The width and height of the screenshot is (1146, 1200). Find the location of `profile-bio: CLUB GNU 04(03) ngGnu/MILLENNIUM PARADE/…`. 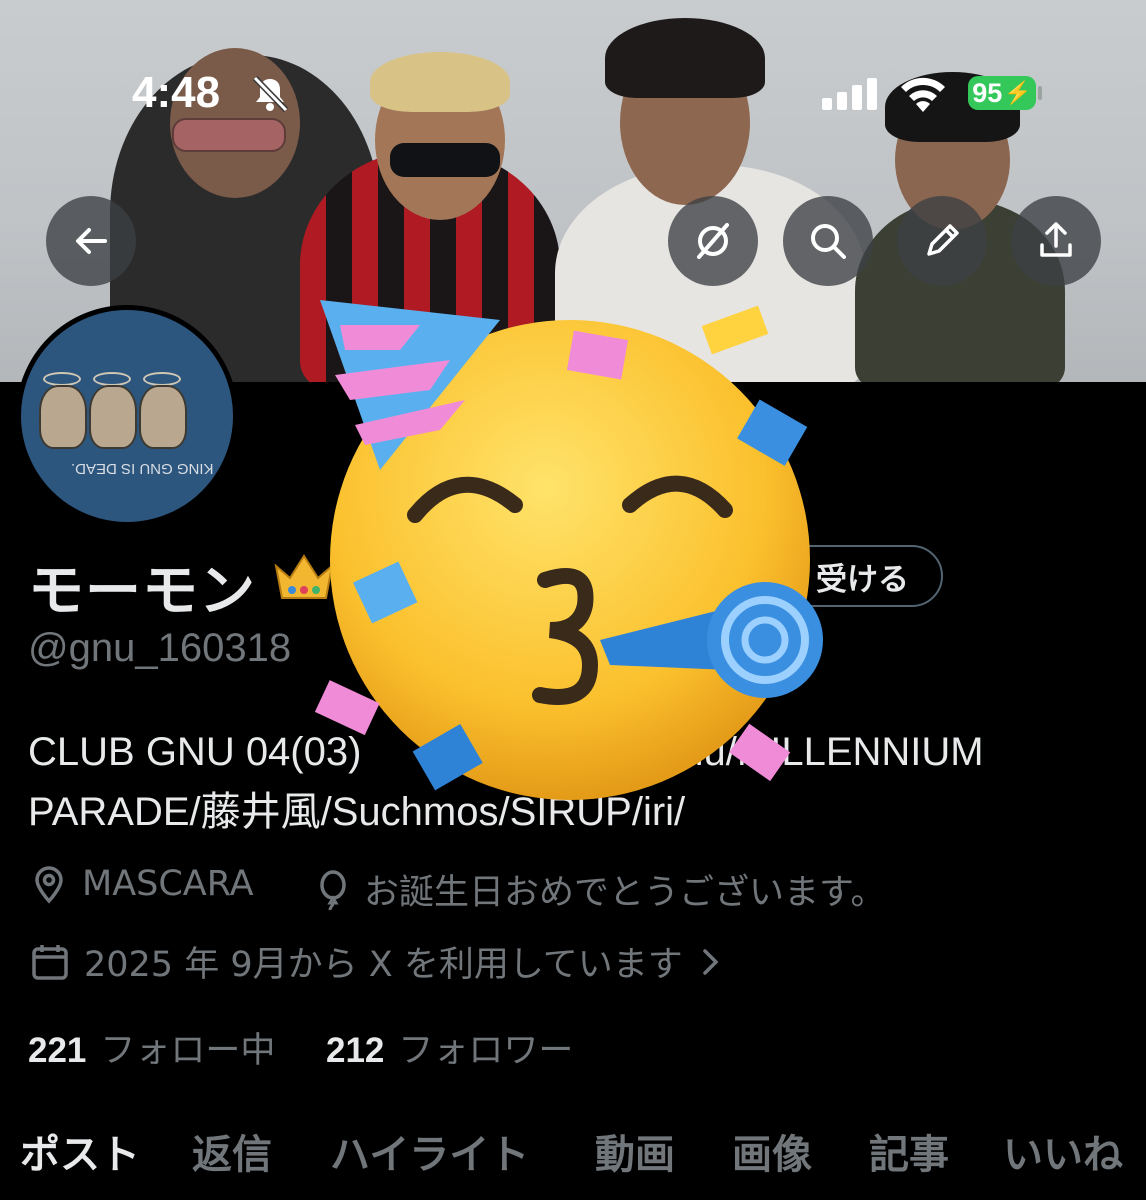

profile-bio: CLUB GNU 04(03) ngGnu/MILLENNIUM PARADE/… is located at coordinates (578, 782).